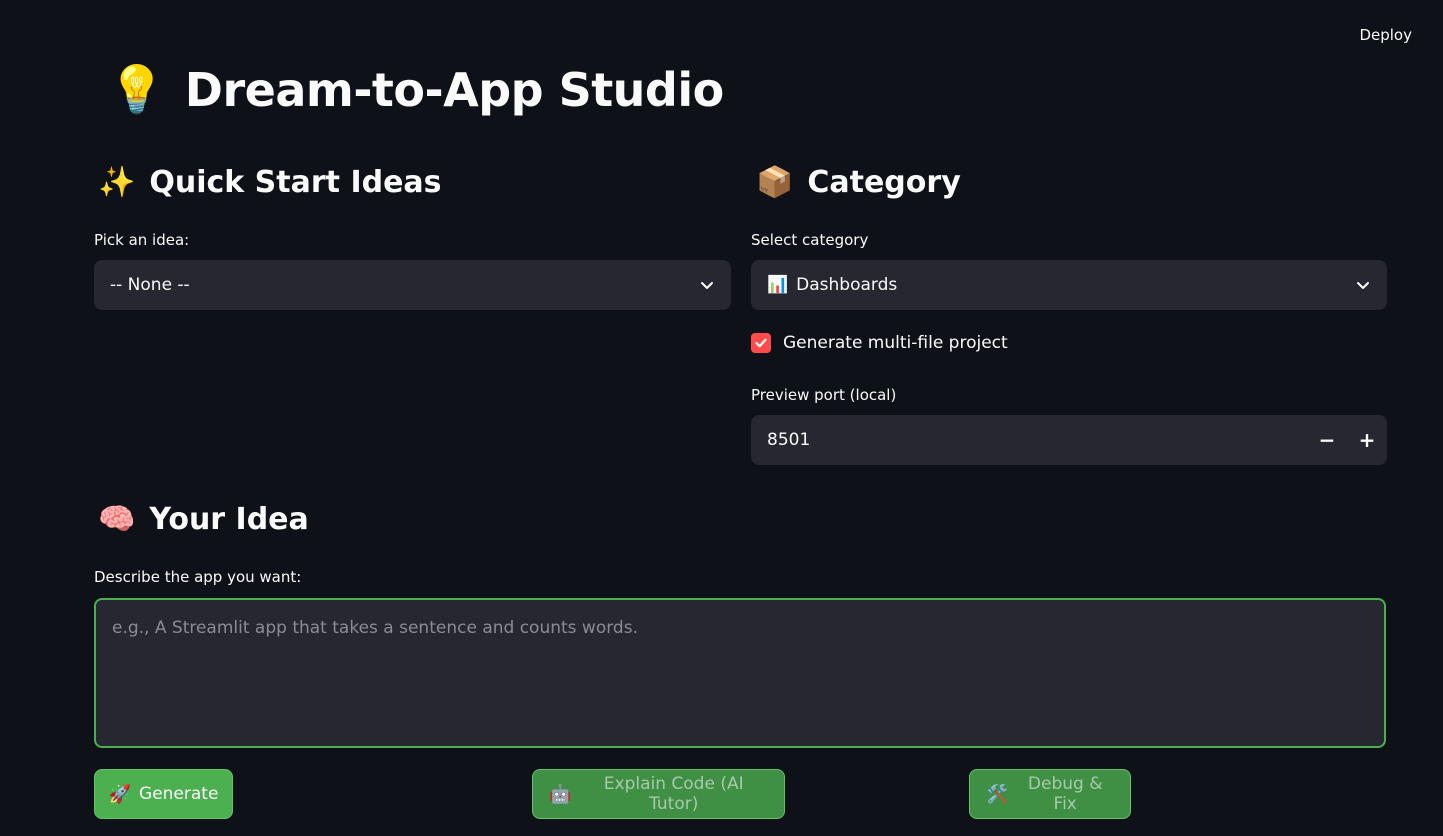 Image resolution: width=1443 pixels, height=836 pixels. I want to click on category-select-value: 📊 Dashboards, so click(1061, 285).